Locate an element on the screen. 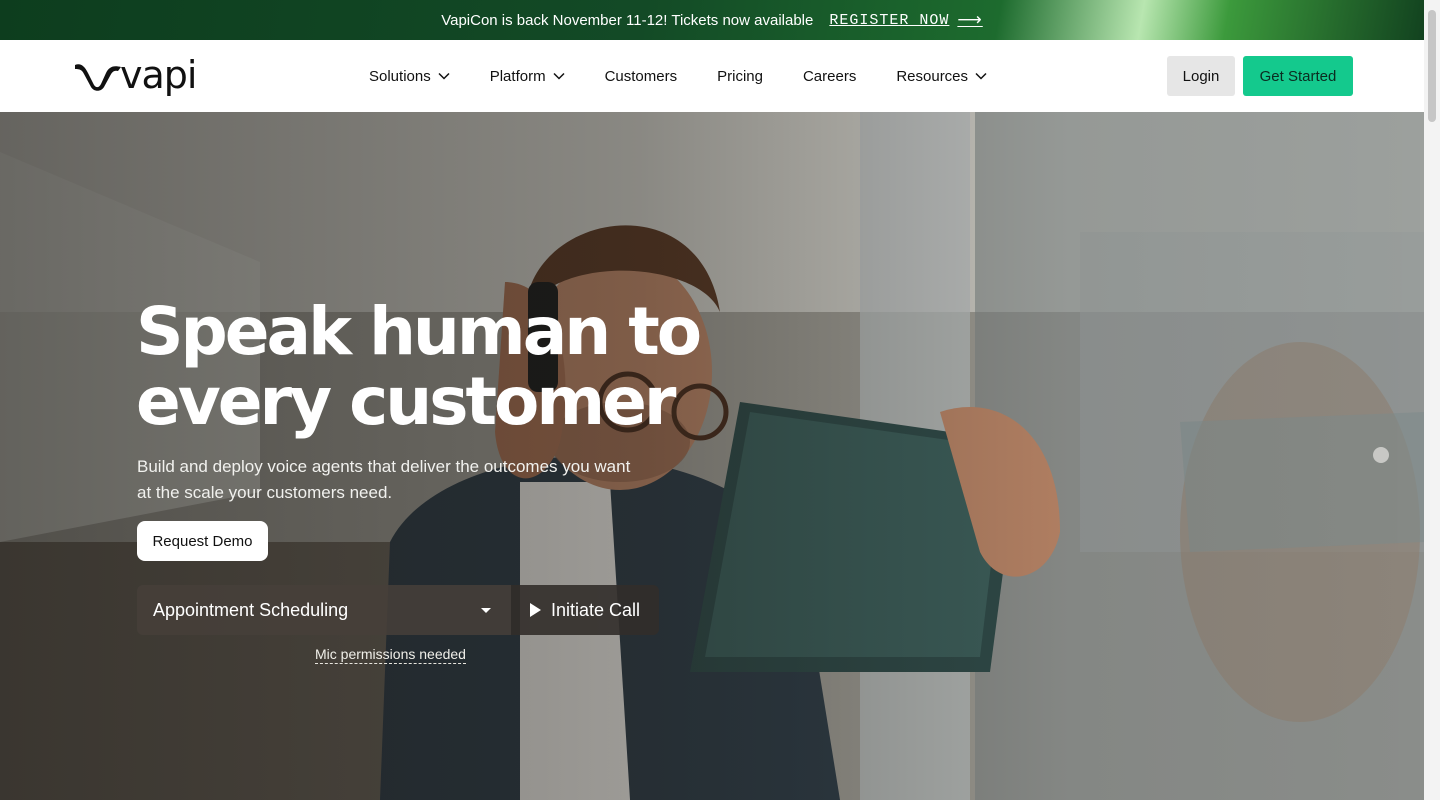 This screenshot has width=1440, height=800. initiate-call-button: Initiate Call is located at coordinates (585, 610).